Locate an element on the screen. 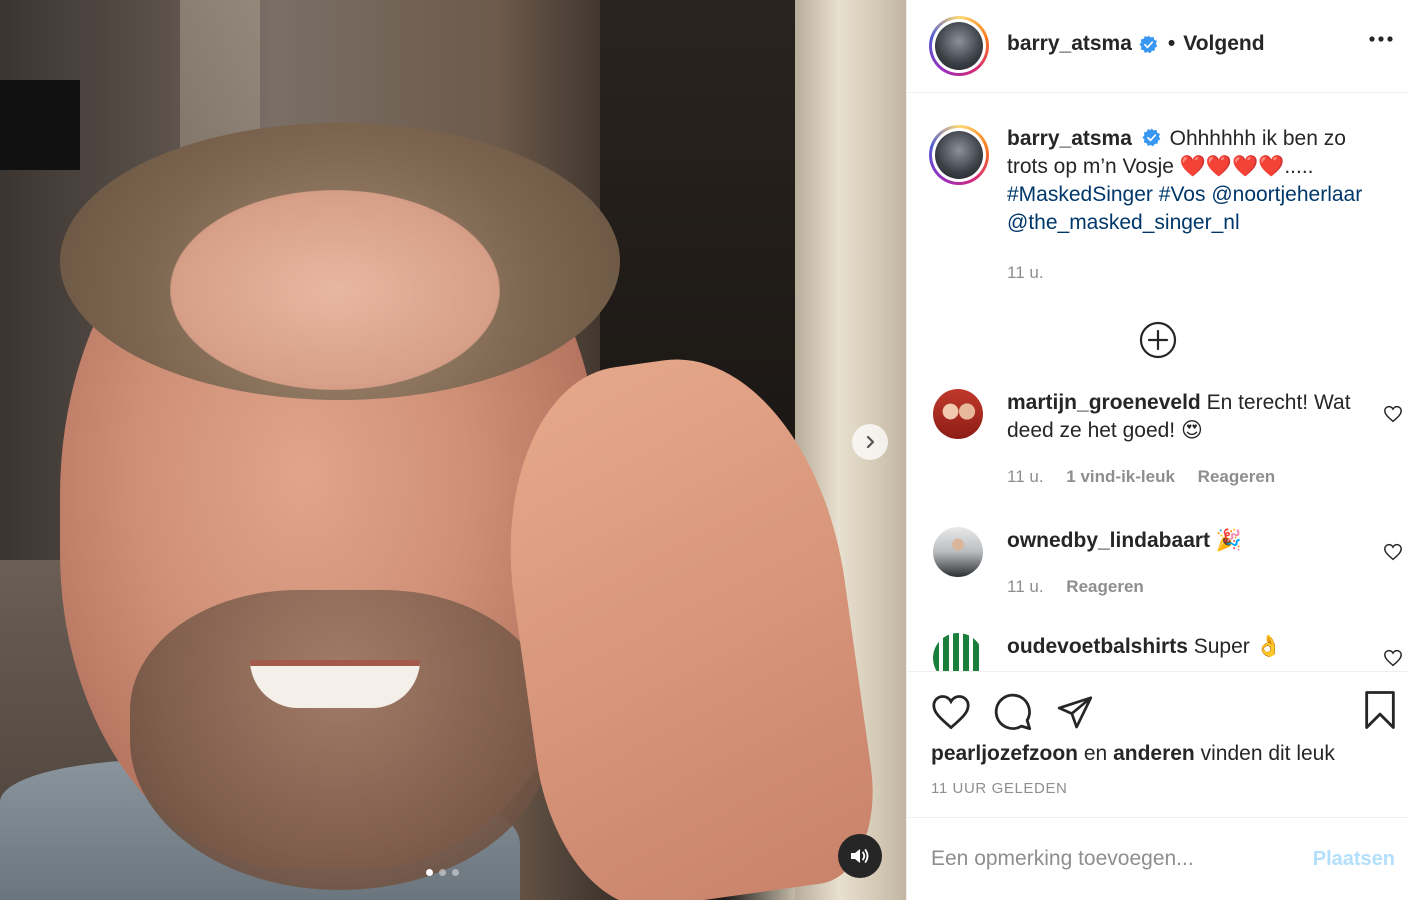 The width and height of the screenshot is (1408, 900). comment-like-count: 1 vind-ik-leuk is located at coordinates (1120, 476).